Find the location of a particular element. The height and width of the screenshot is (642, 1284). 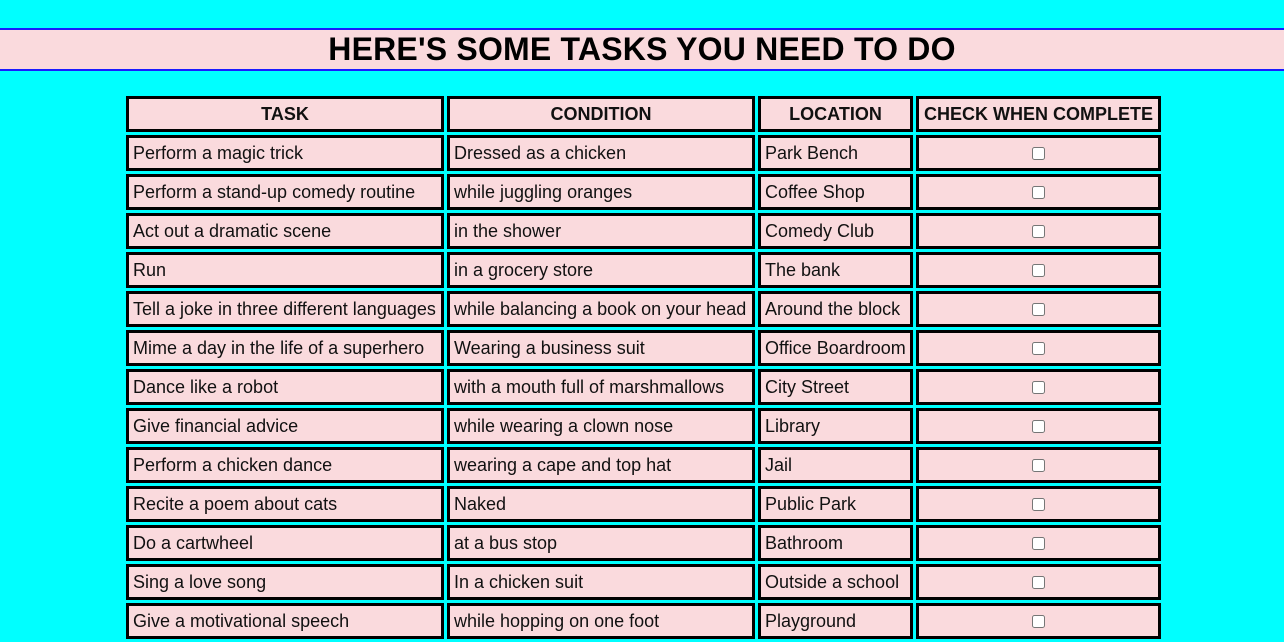

task-cell: Perform a magic trick is located at coordinates (285, 153).